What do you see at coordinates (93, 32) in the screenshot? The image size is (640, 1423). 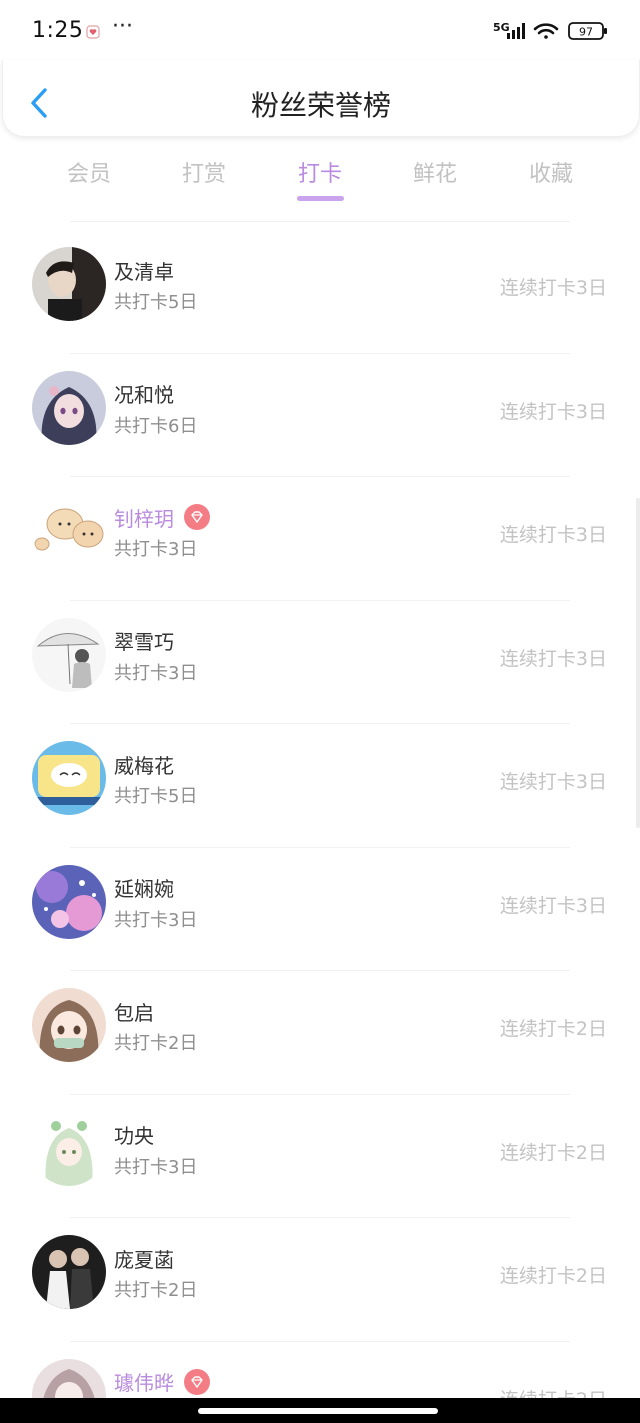 I see `notification-app-icon` at bounding box center [93, 32].